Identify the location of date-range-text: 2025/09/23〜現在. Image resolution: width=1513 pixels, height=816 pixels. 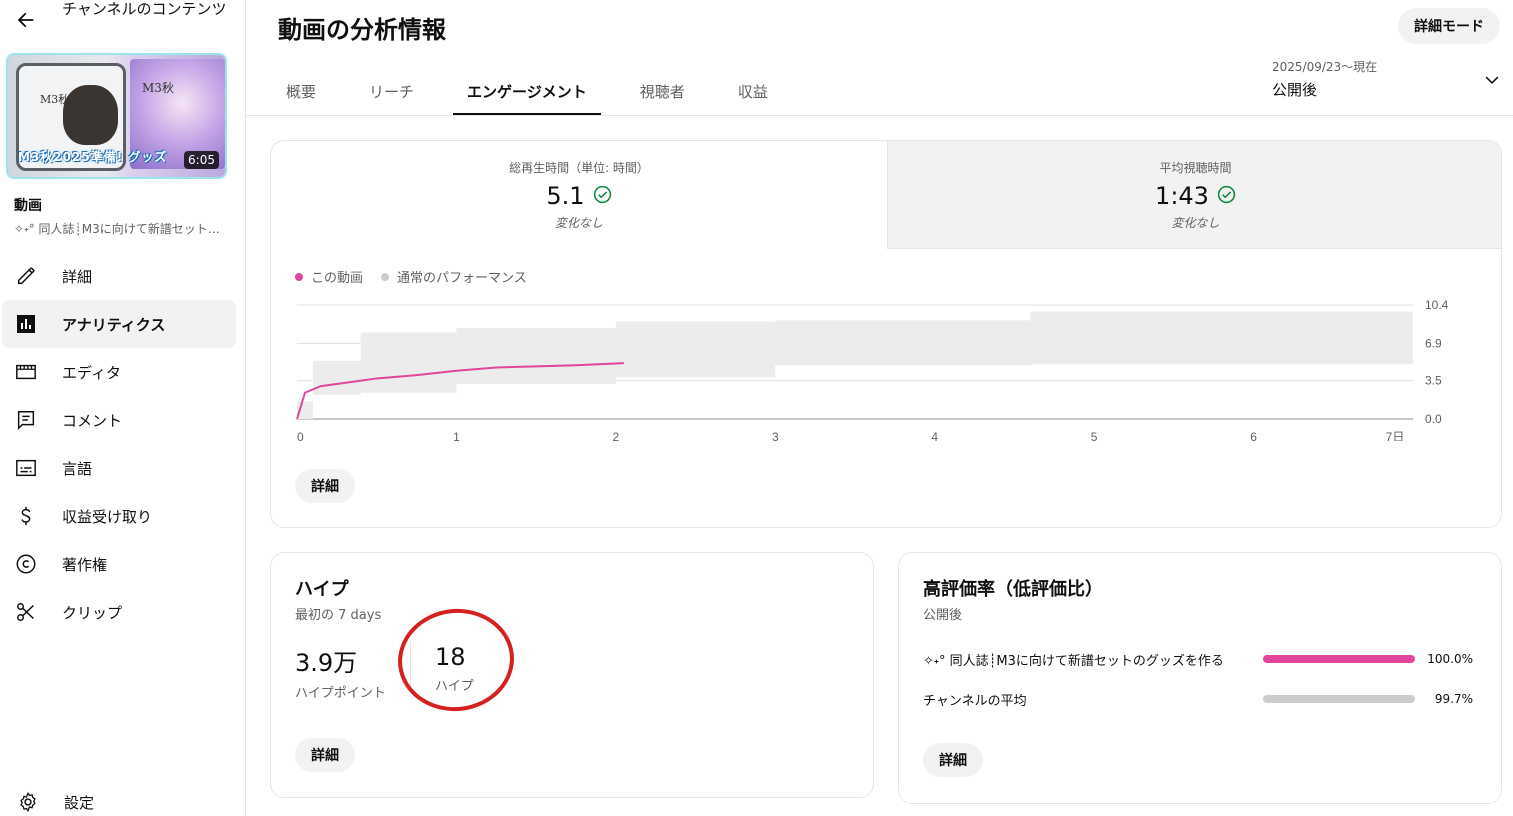
(1325, 67).